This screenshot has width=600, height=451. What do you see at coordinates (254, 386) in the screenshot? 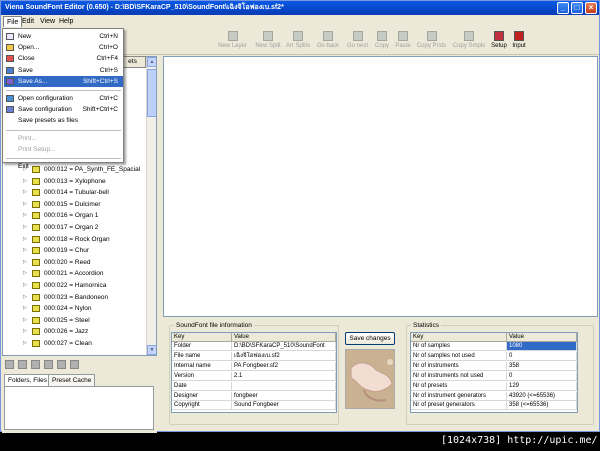
I see `grid-row: Date` at bounding box center [254, 386].